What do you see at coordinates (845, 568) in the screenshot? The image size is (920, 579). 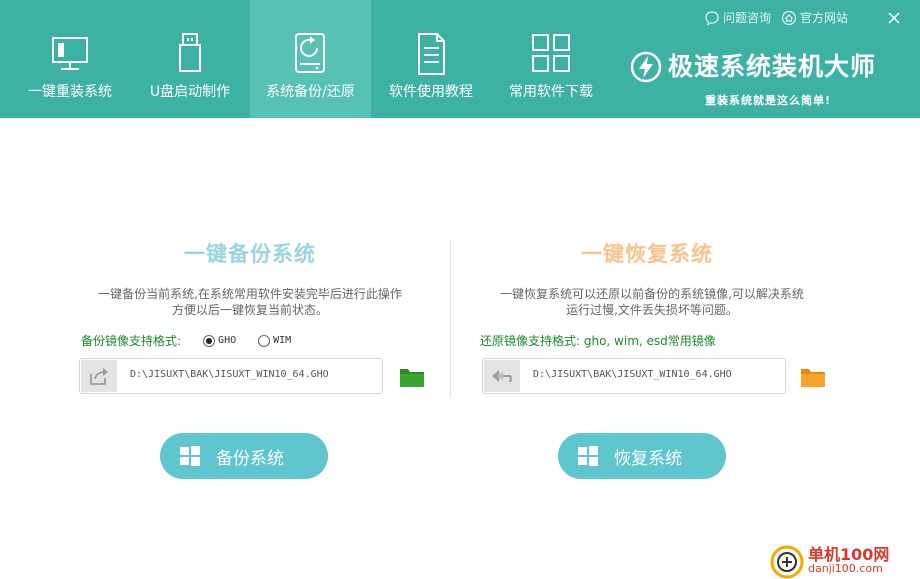 I see `watermark-url: danji100.com` at bounding box center [845, 568].